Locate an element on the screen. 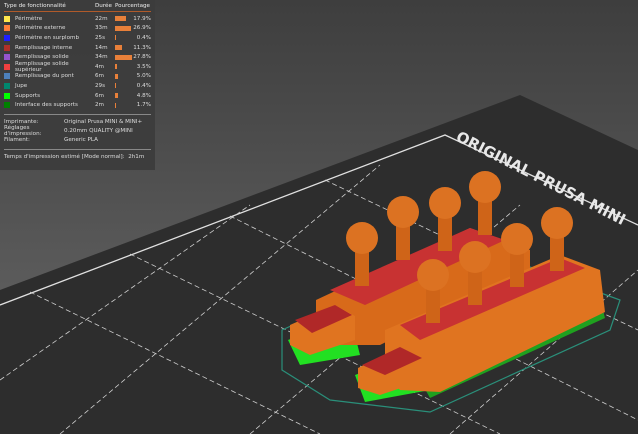  info-value: 0.20mm QUALITY @MINI is located at coordinates (98, 131).